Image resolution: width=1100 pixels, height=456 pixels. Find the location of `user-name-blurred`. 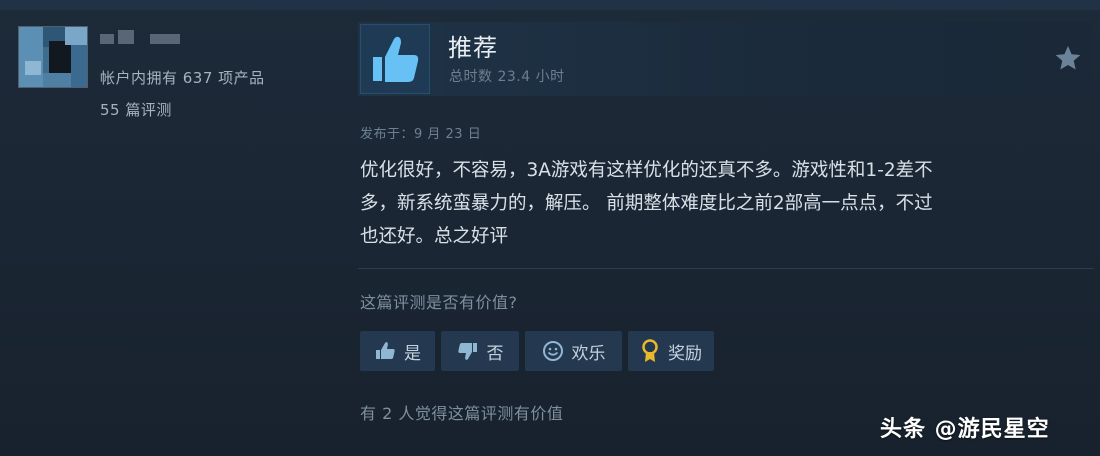

user-name-blurred is located at coordinates (145, 39).